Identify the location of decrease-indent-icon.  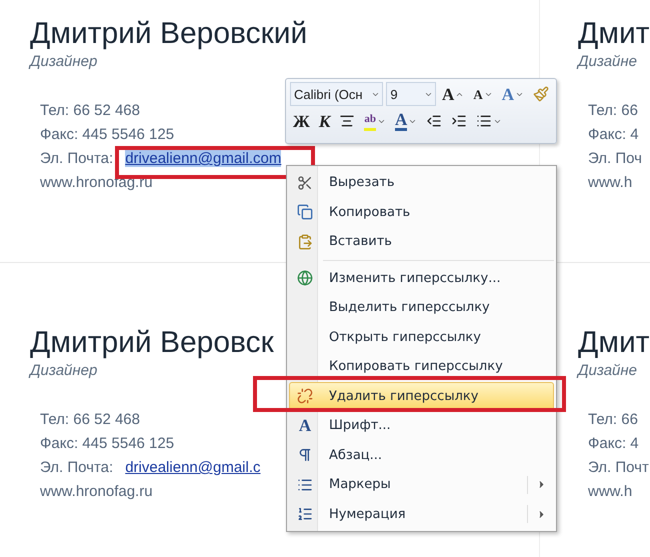
(434, 121).